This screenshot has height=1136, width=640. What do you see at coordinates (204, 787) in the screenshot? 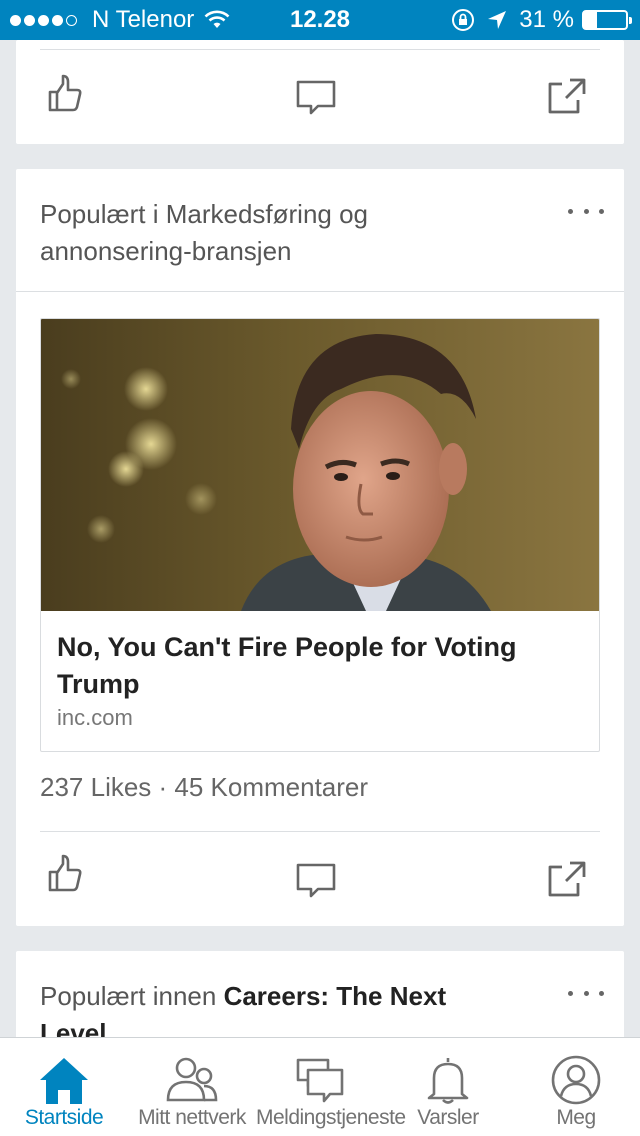
I see `social-counts: 237 Likes · 45 Kommentarer` at bounding box center [204, 787].